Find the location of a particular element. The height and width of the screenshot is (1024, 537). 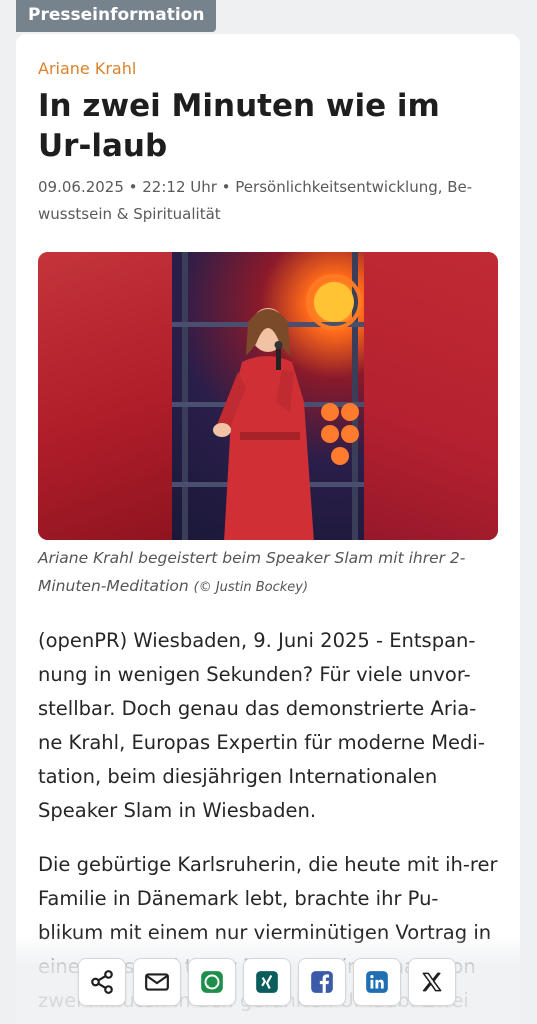

share-bar is located at coordinates (267, 982).